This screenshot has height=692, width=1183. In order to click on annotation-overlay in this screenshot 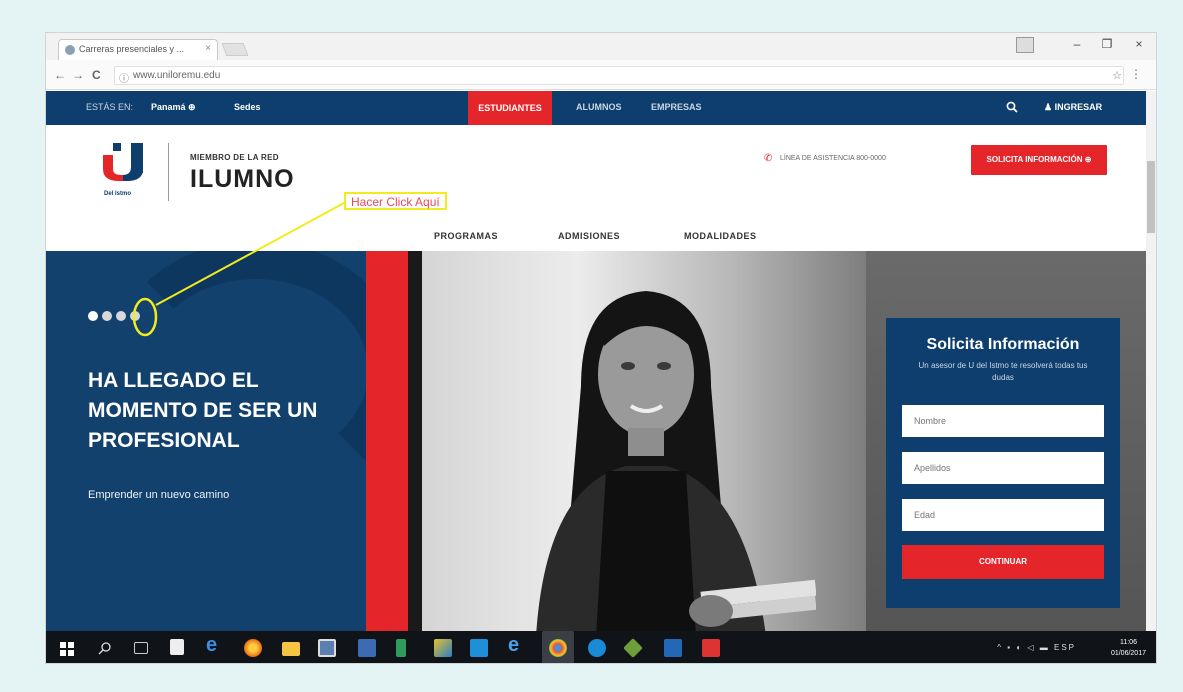, I will do `click(238, 269)`.